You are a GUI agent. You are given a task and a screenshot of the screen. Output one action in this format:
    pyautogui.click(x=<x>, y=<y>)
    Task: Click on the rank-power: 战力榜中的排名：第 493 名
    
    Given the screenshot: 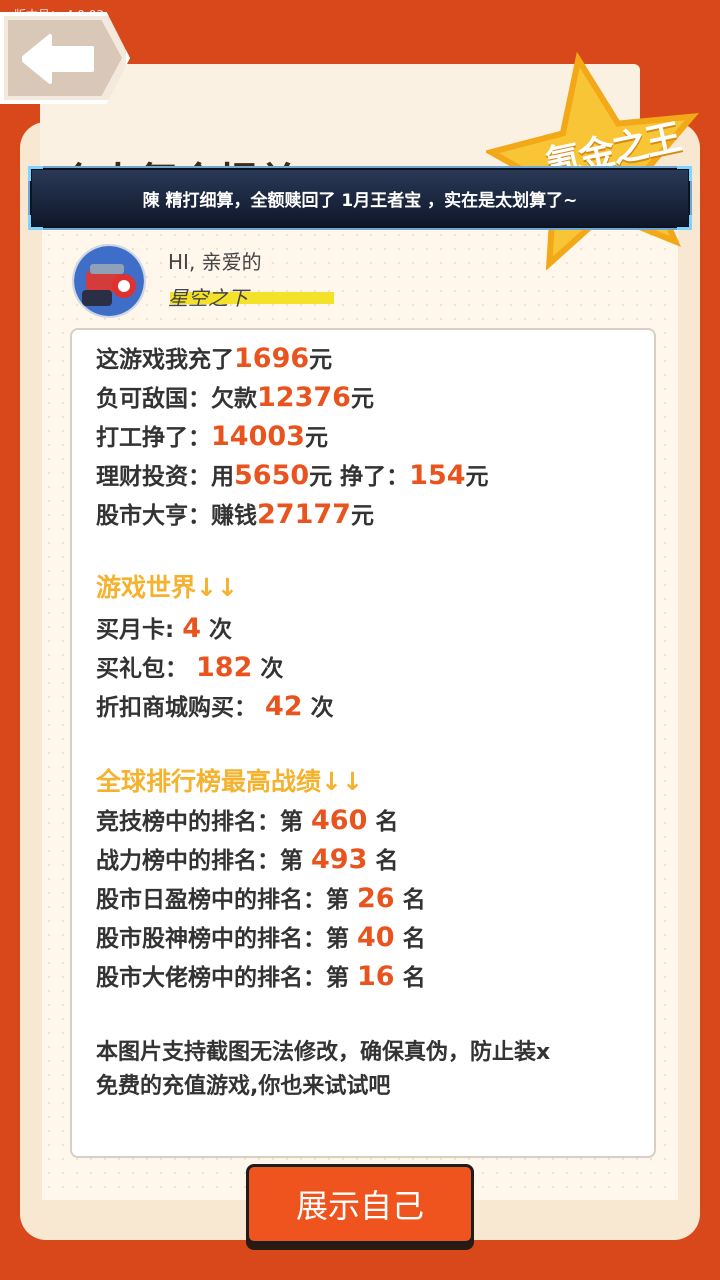 What is the action you would take?
    pyautogui.click(x=247, y=859)
    